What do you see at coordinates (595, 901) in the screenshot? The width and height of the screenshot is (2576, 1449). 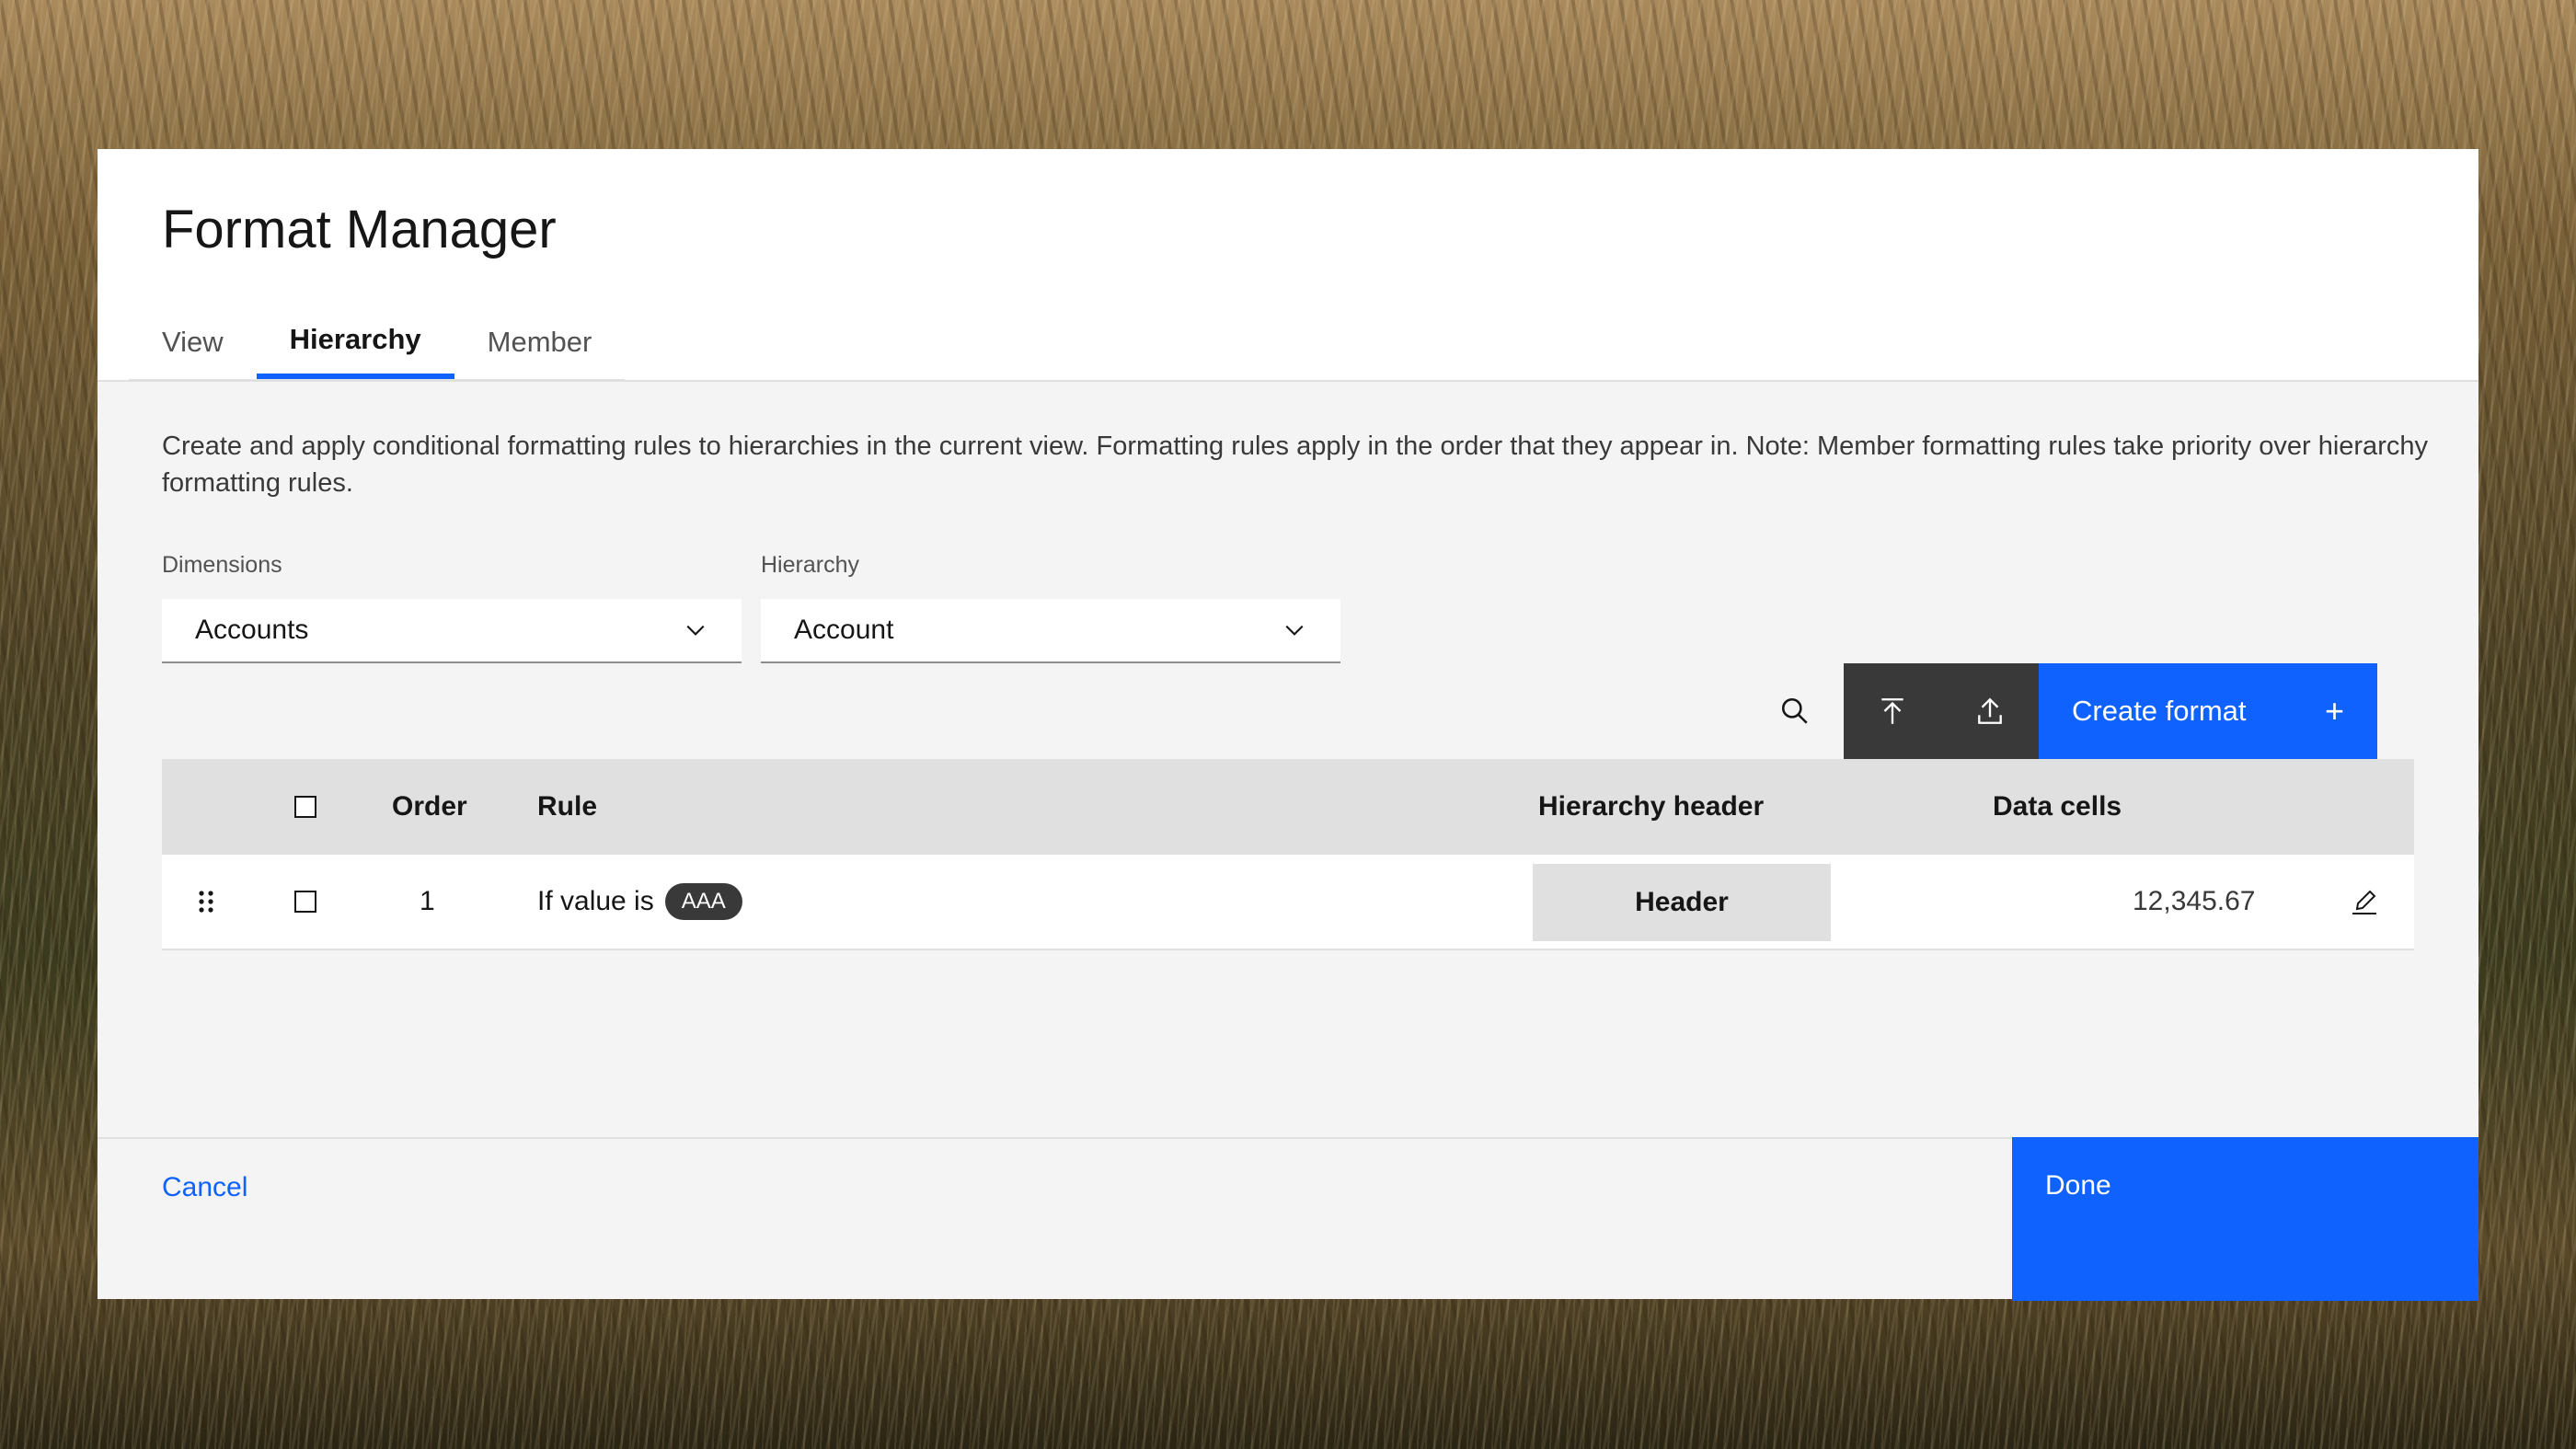 I see `rule-text: If value is` at bounding box center [595, 901].